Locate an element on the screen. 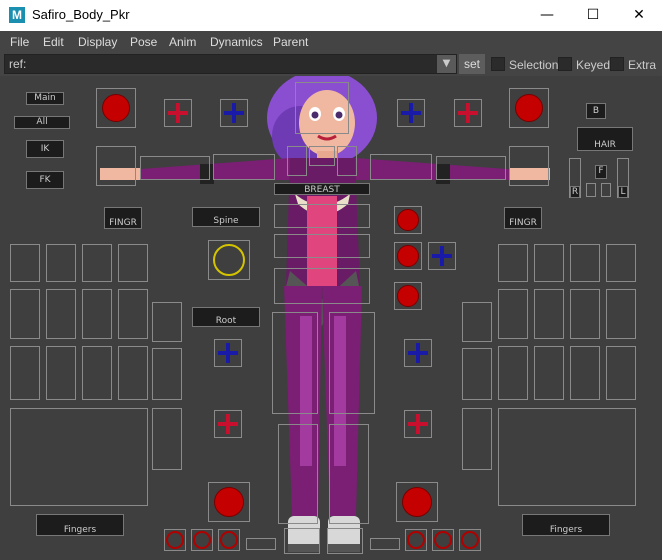 The image size is (662, 560). menu-file: File is located at coordinates (19, 42).